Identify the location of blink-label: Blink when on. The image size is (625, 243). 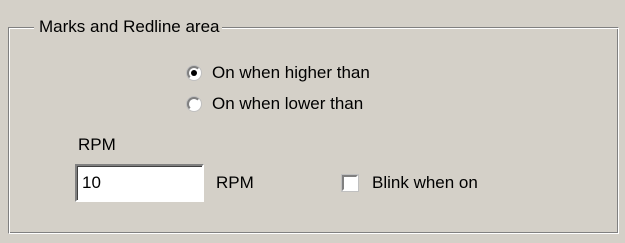
(425, 182).